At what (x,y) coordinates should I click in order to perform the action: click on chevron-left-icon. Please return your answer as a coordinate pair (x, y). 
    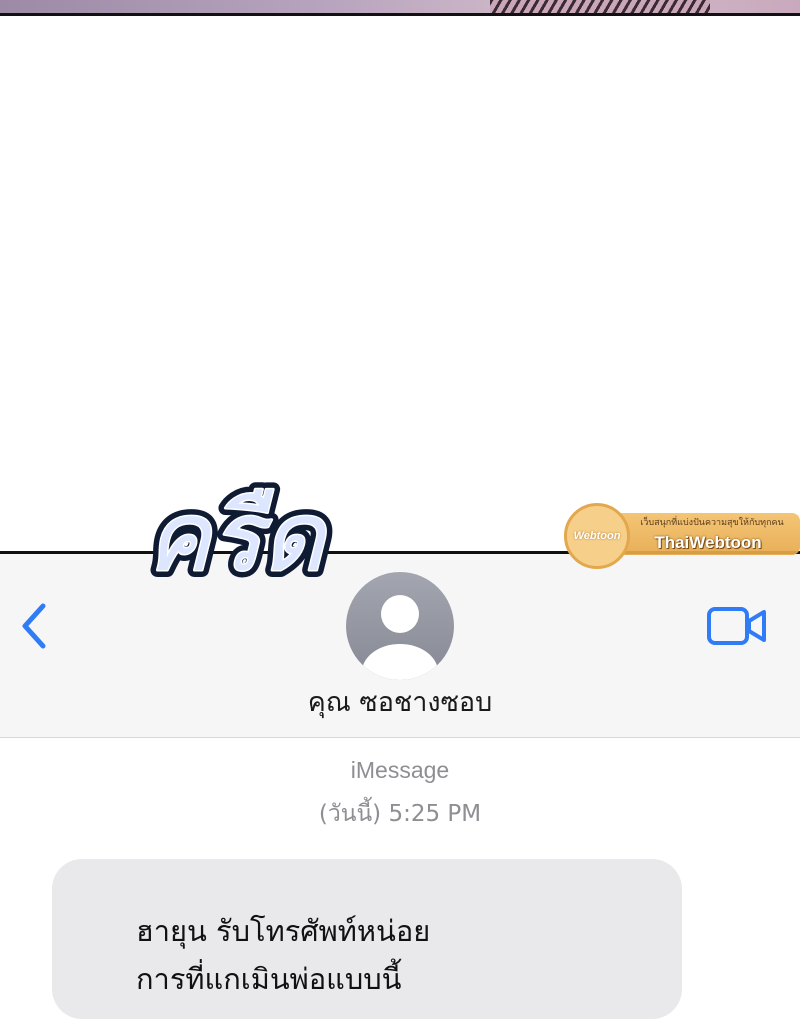
    Looking at the image, I should click on (34, 626).